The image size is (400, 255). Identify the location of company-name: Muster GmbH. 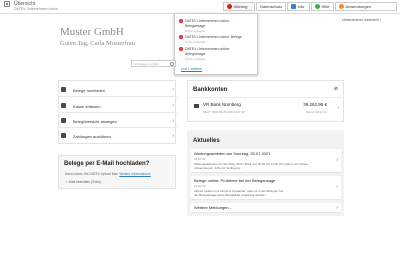
(92, 32).